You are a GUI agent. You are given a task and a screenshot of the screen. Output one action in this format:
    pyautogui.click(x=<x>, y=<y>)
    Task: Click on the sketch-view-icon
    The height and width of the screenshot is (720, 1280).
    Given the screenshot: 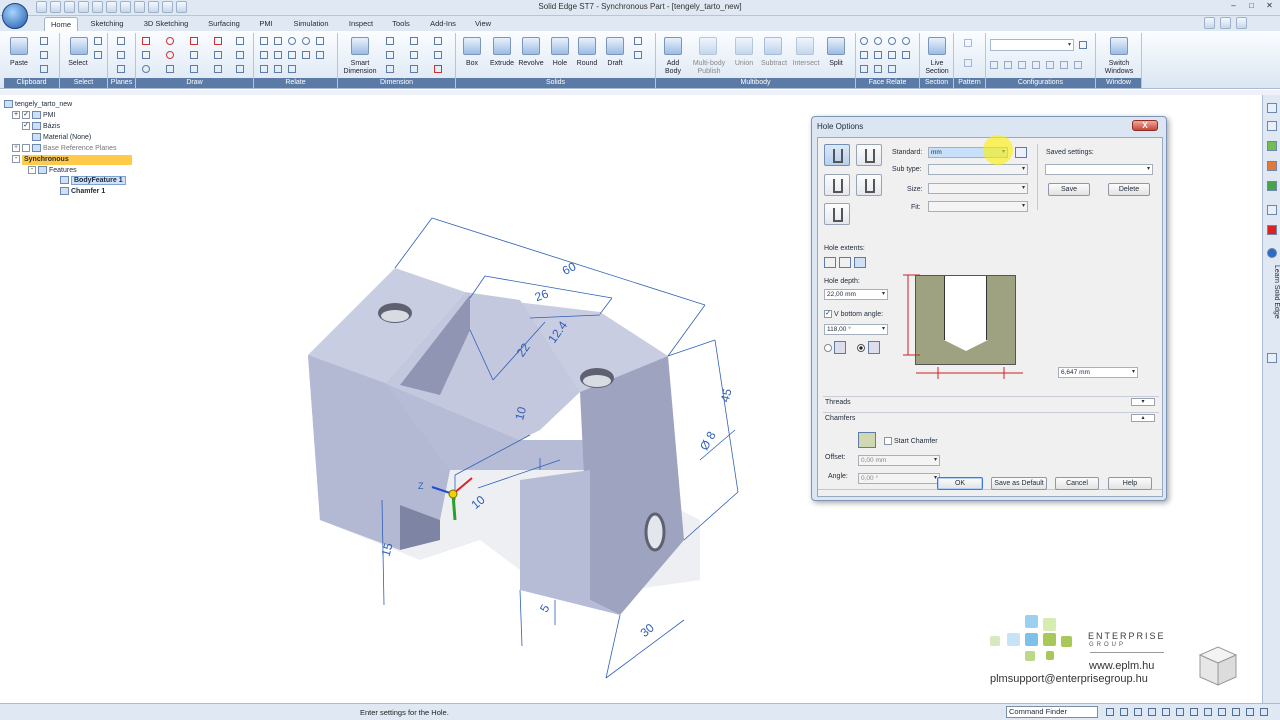 What is the action you would take?
    pyautogui.click(x=1264, y=712)
    